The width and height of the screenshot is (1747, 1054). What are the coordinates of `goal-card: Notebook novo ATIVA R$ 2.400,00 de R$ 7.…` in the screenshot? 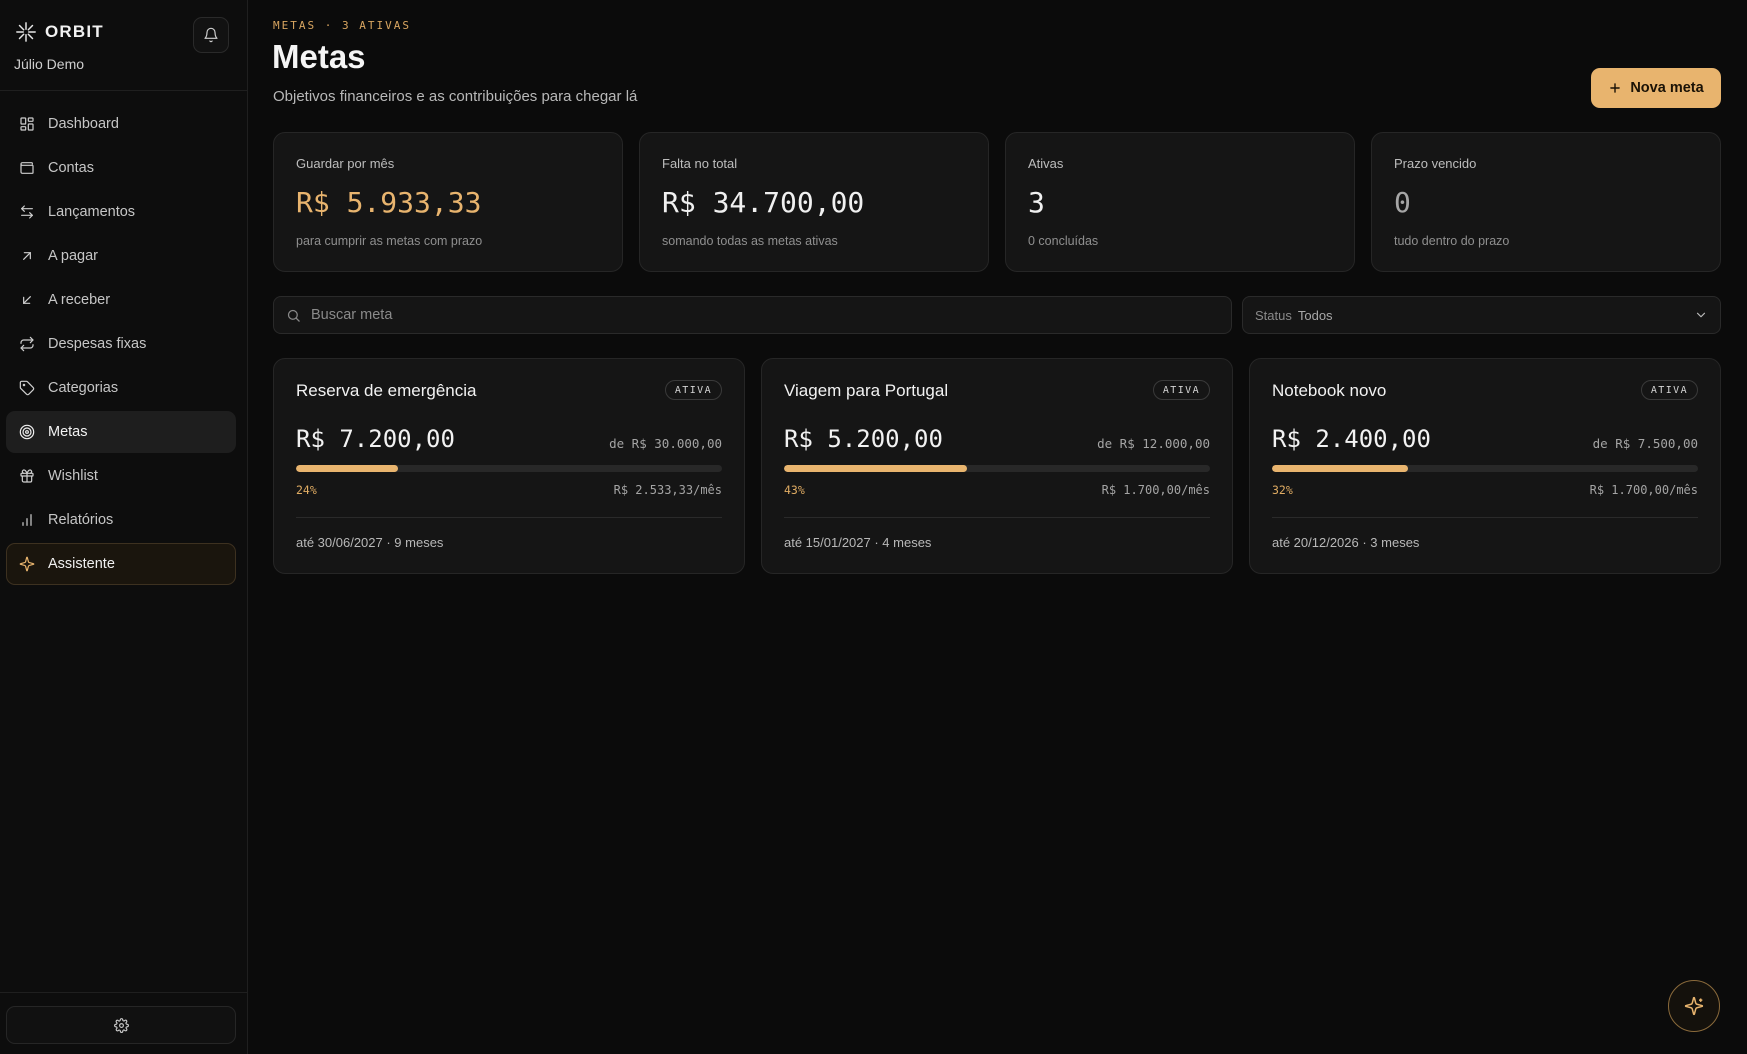 It's located at (1485, 466).